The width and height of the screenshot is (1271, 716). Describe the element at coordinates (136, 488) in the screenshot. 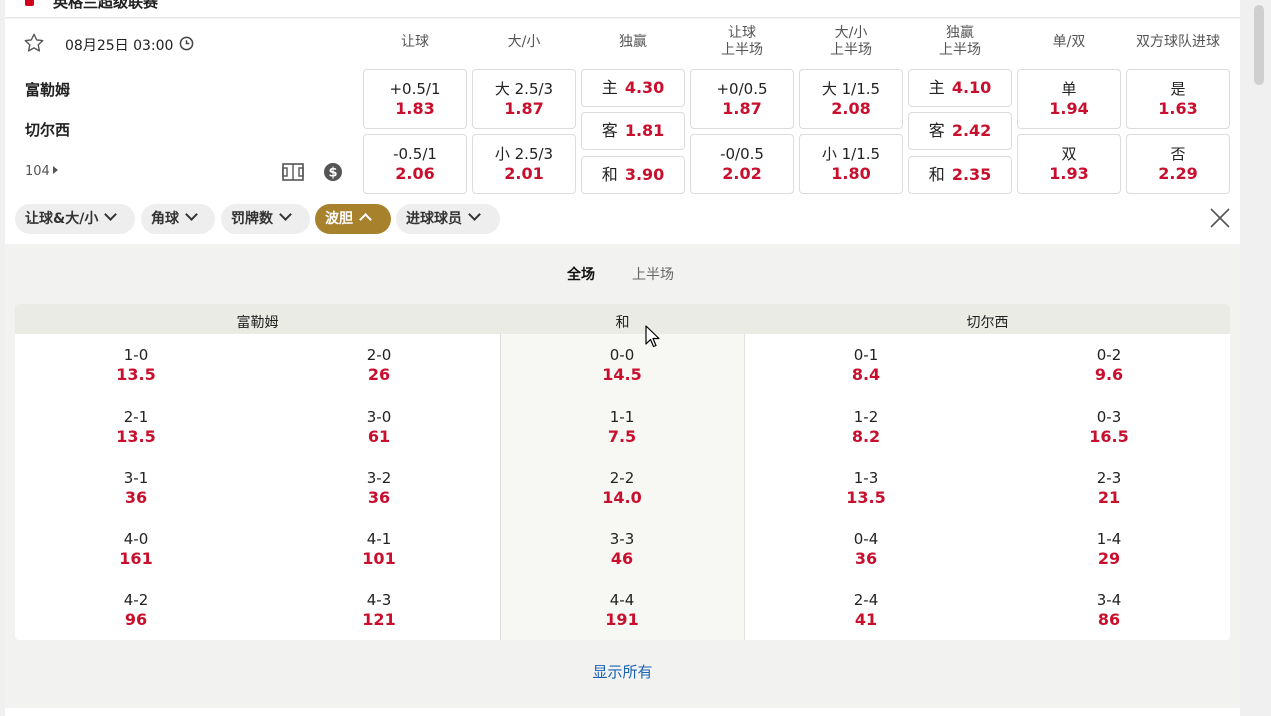

I see `score-odds-cell: 3-1 36` at that location.